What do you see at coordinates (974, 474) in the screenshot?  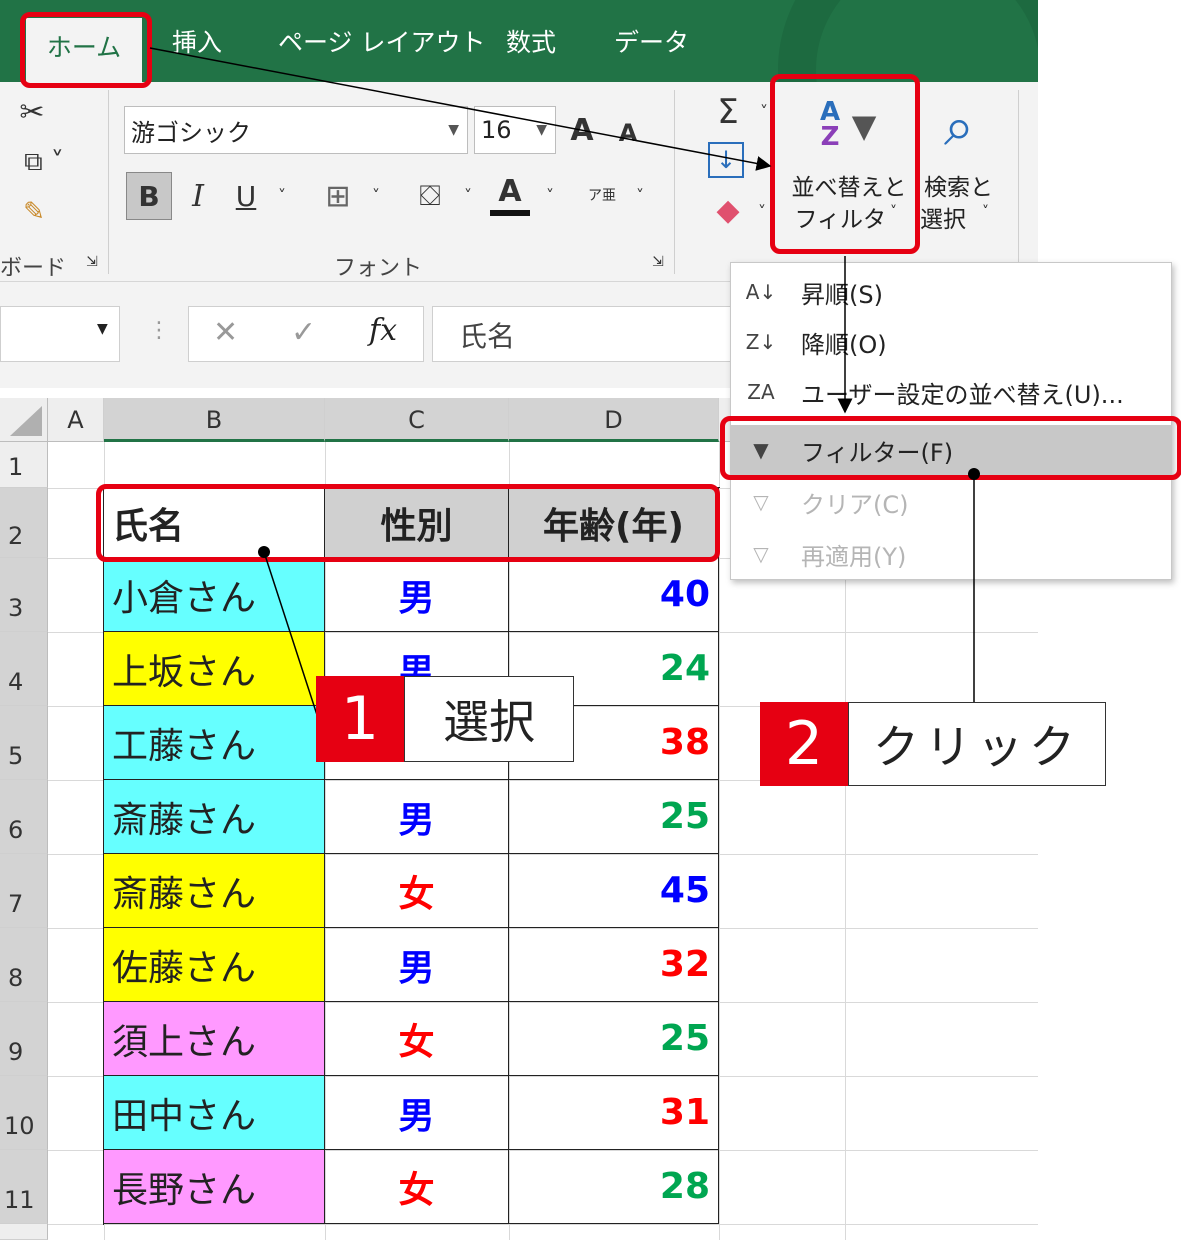 I see `leader-dot-step2` at bounding box center [974, 474].